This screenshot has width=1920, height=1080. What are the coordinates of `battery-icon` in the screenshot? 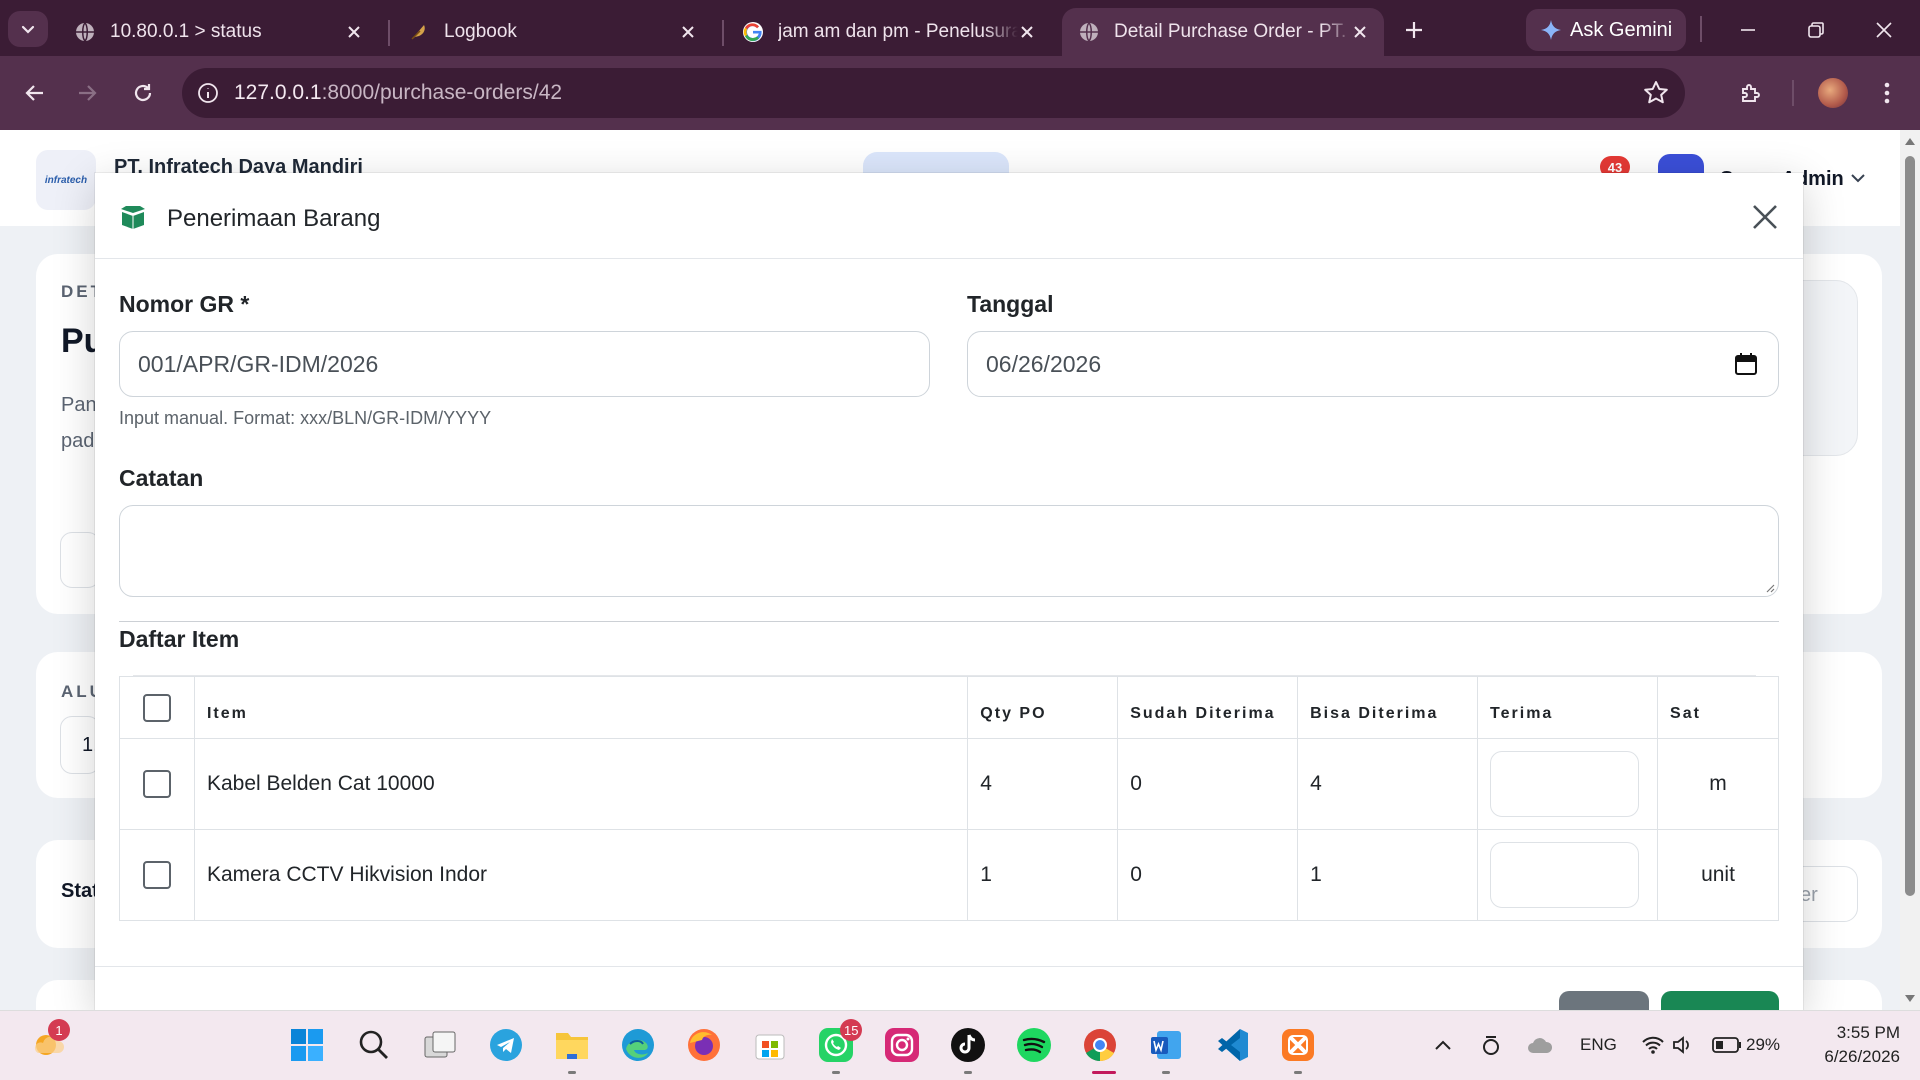 It's located at (1727, 1045).